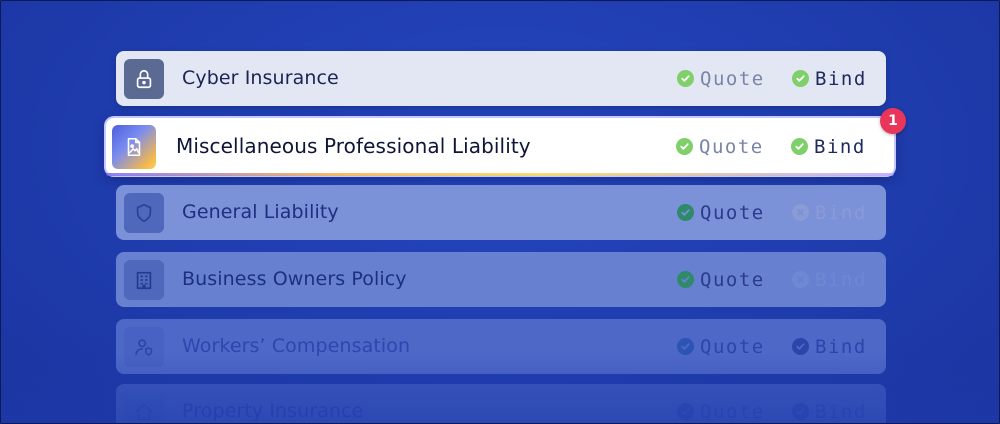 The image size is (1000, 424). Describe the element at coordinates (273, 411) in the screenshot. I see `product-name: Property Insurance` at that location.